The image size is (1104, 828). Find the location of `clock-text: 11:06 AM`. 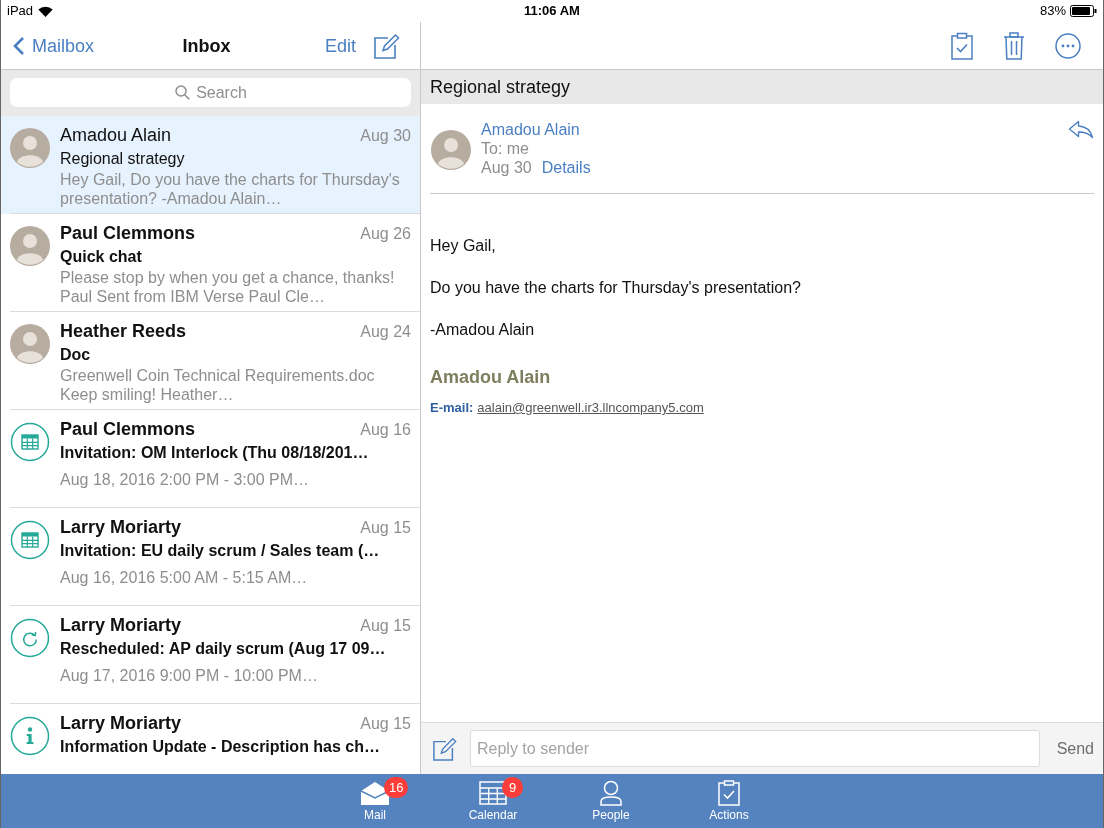

clock-text: 11:06 AM is located at coordinates (552, 11).